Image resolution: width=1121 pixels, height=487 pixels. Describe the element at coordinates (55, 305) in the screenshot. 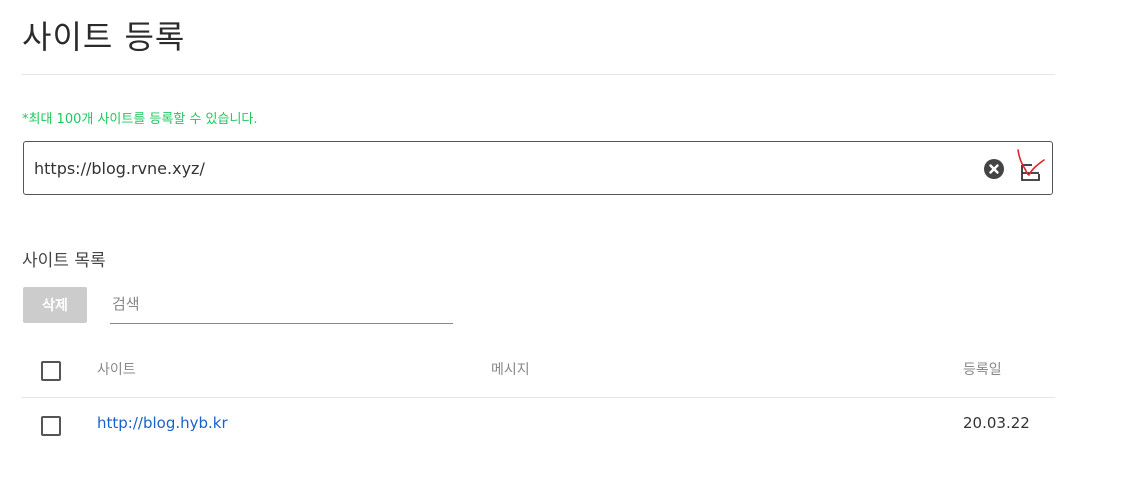

I see `delete-button: 삭제` at that location.